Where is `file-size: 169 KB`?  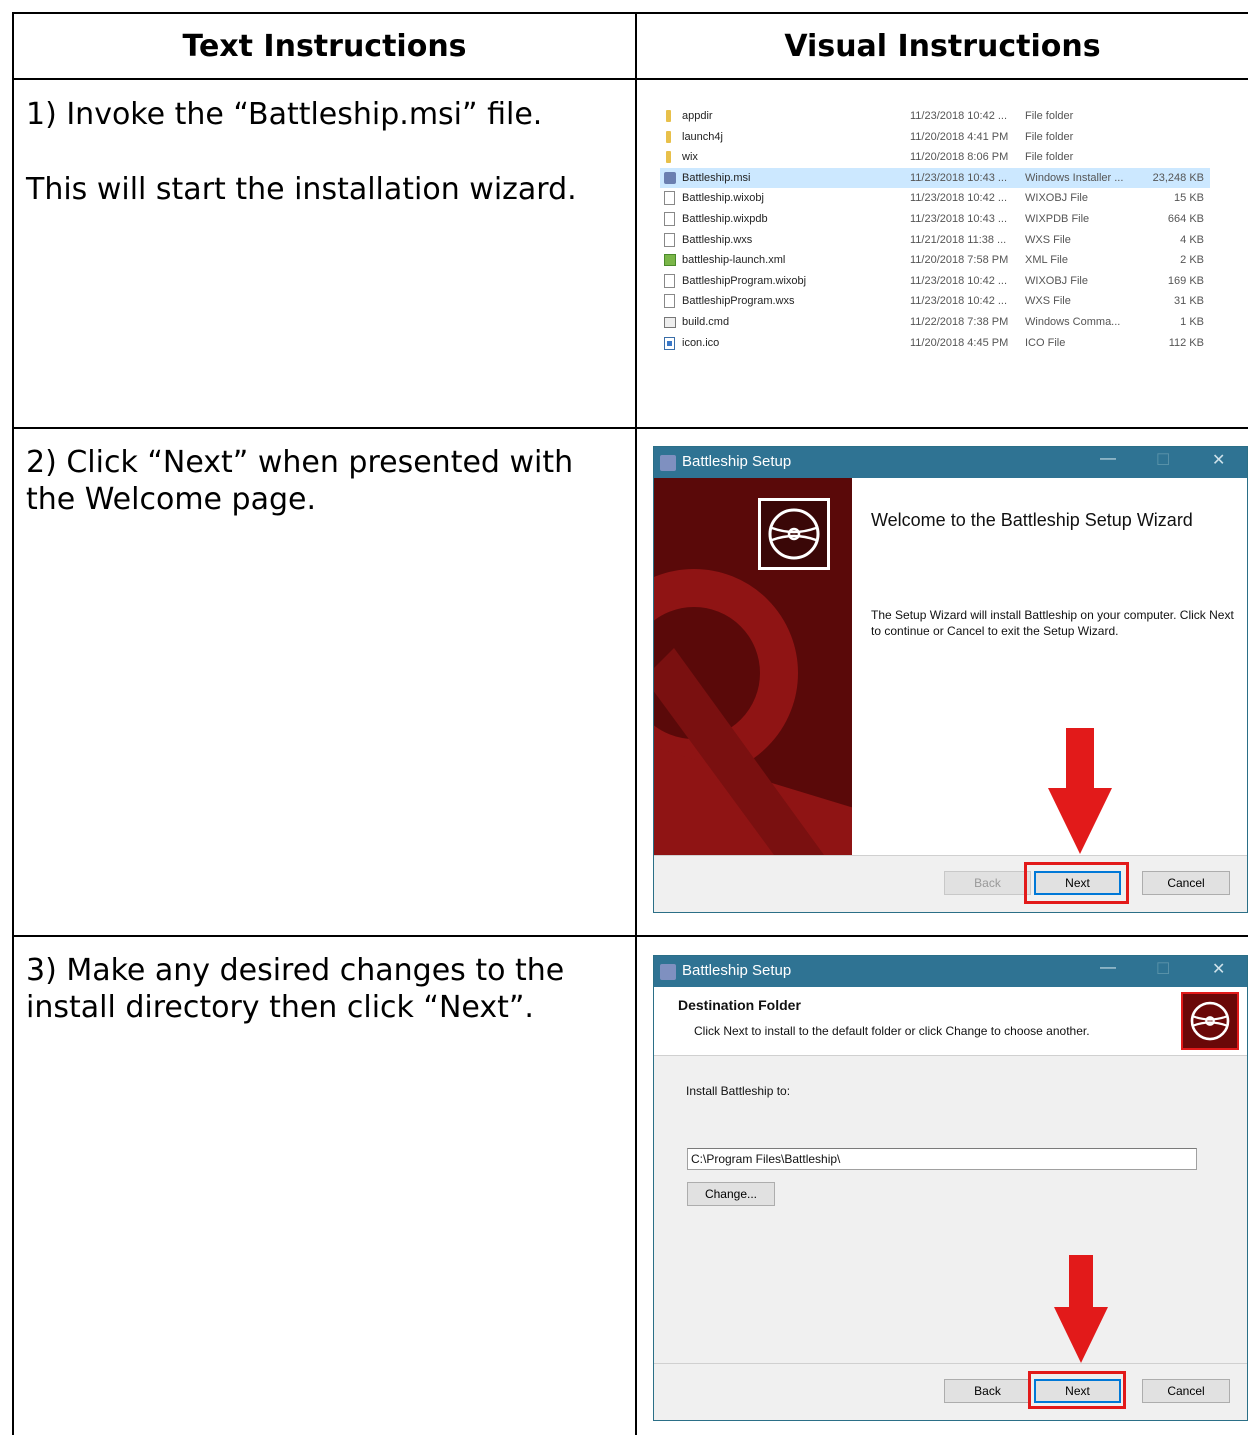 file-size: 169 KB is located at coordinates (1185, 280).